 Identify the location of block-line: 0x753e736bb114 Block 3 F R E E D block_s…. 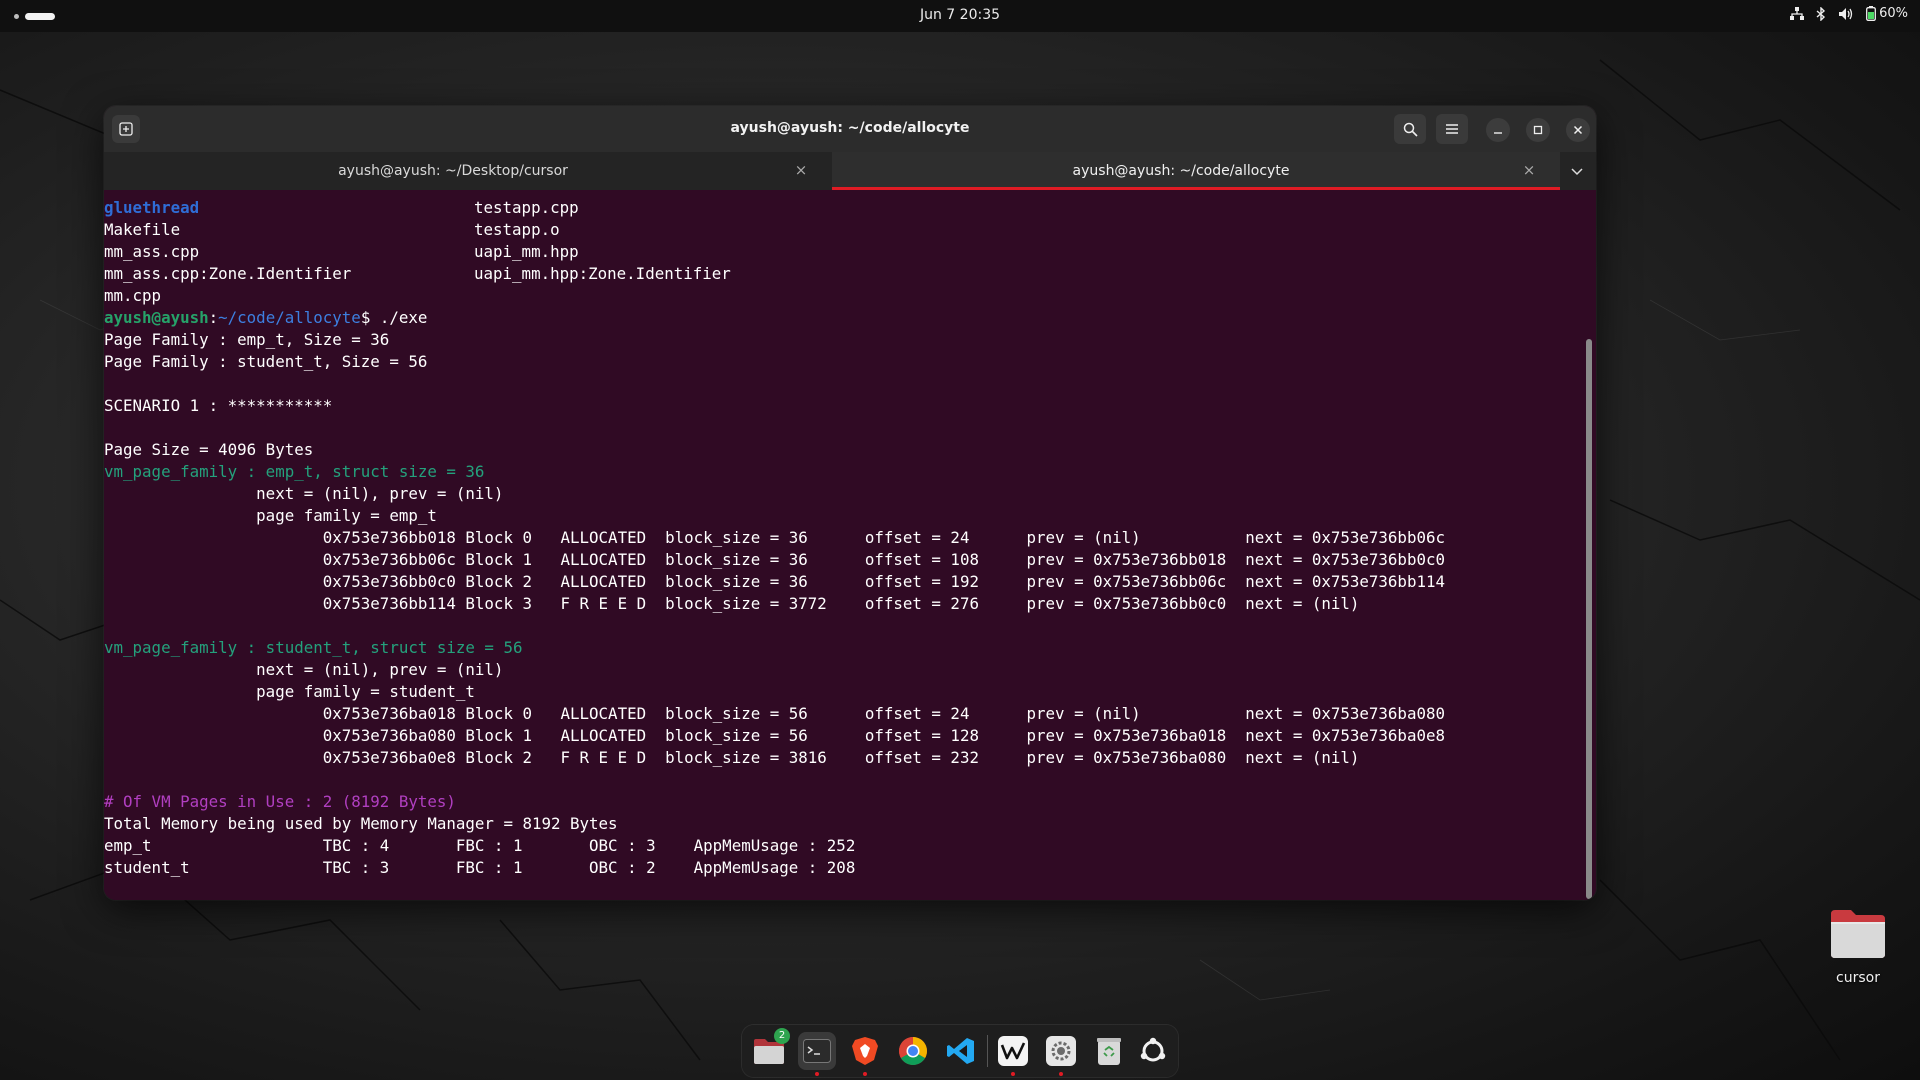
(732, 603).